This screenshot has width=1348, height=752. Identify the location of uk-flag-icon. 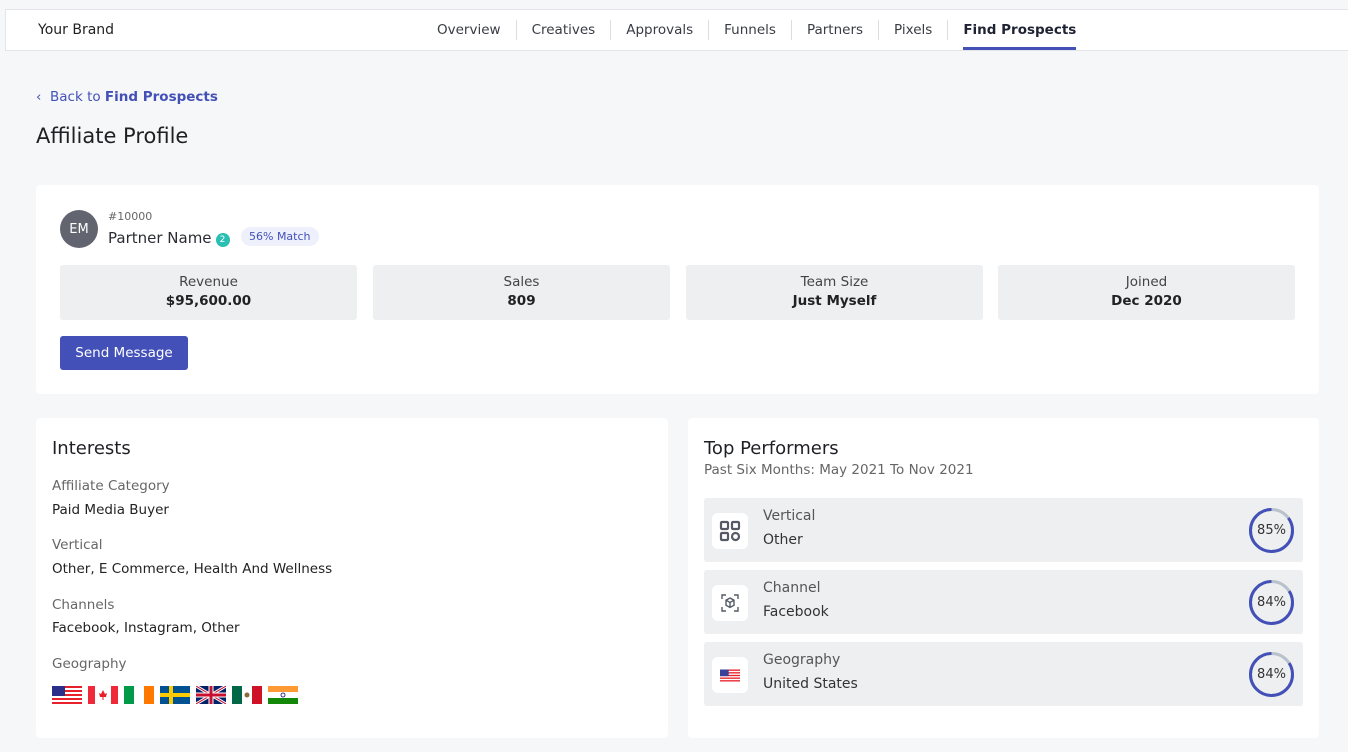
(211, 695).